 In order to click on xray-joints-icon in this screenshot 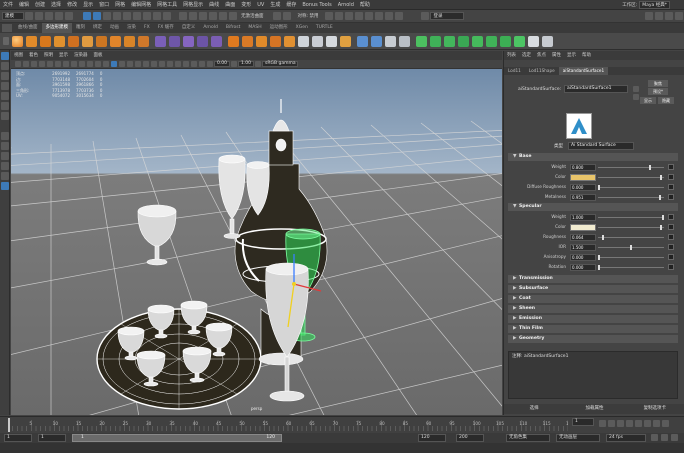, I will do `click(202, 64)`.